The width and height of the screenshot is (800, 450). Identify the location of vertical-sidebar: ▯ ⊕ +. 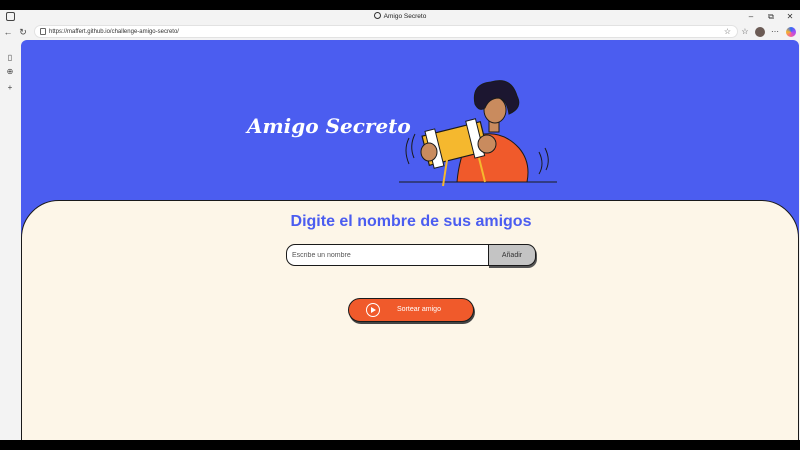
(10, 240).